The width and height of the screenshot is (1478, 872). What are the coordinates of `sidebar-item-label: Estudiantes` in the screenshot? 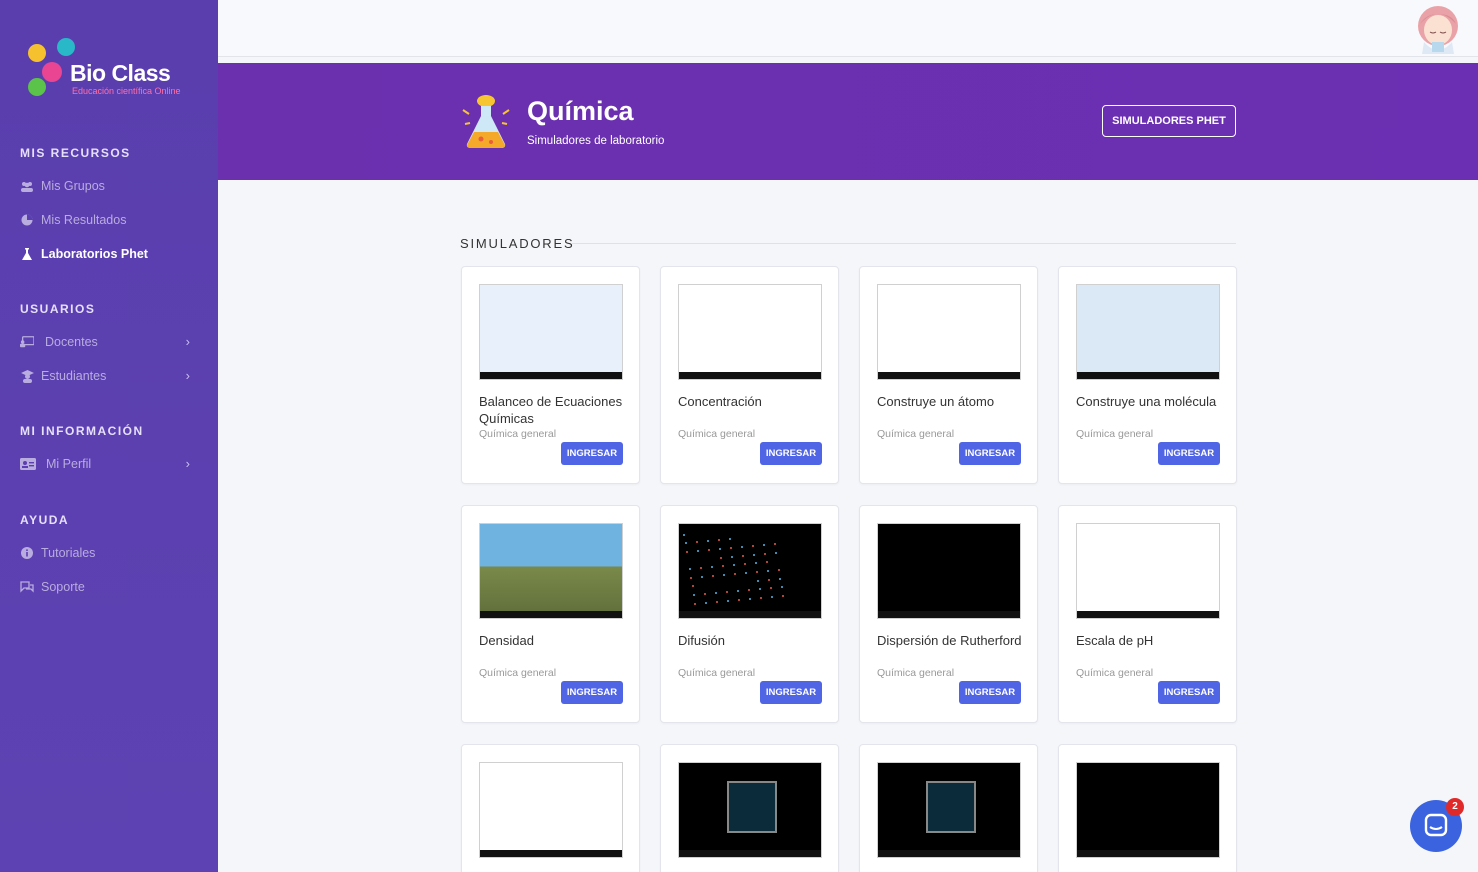 It's located at (74, 376).